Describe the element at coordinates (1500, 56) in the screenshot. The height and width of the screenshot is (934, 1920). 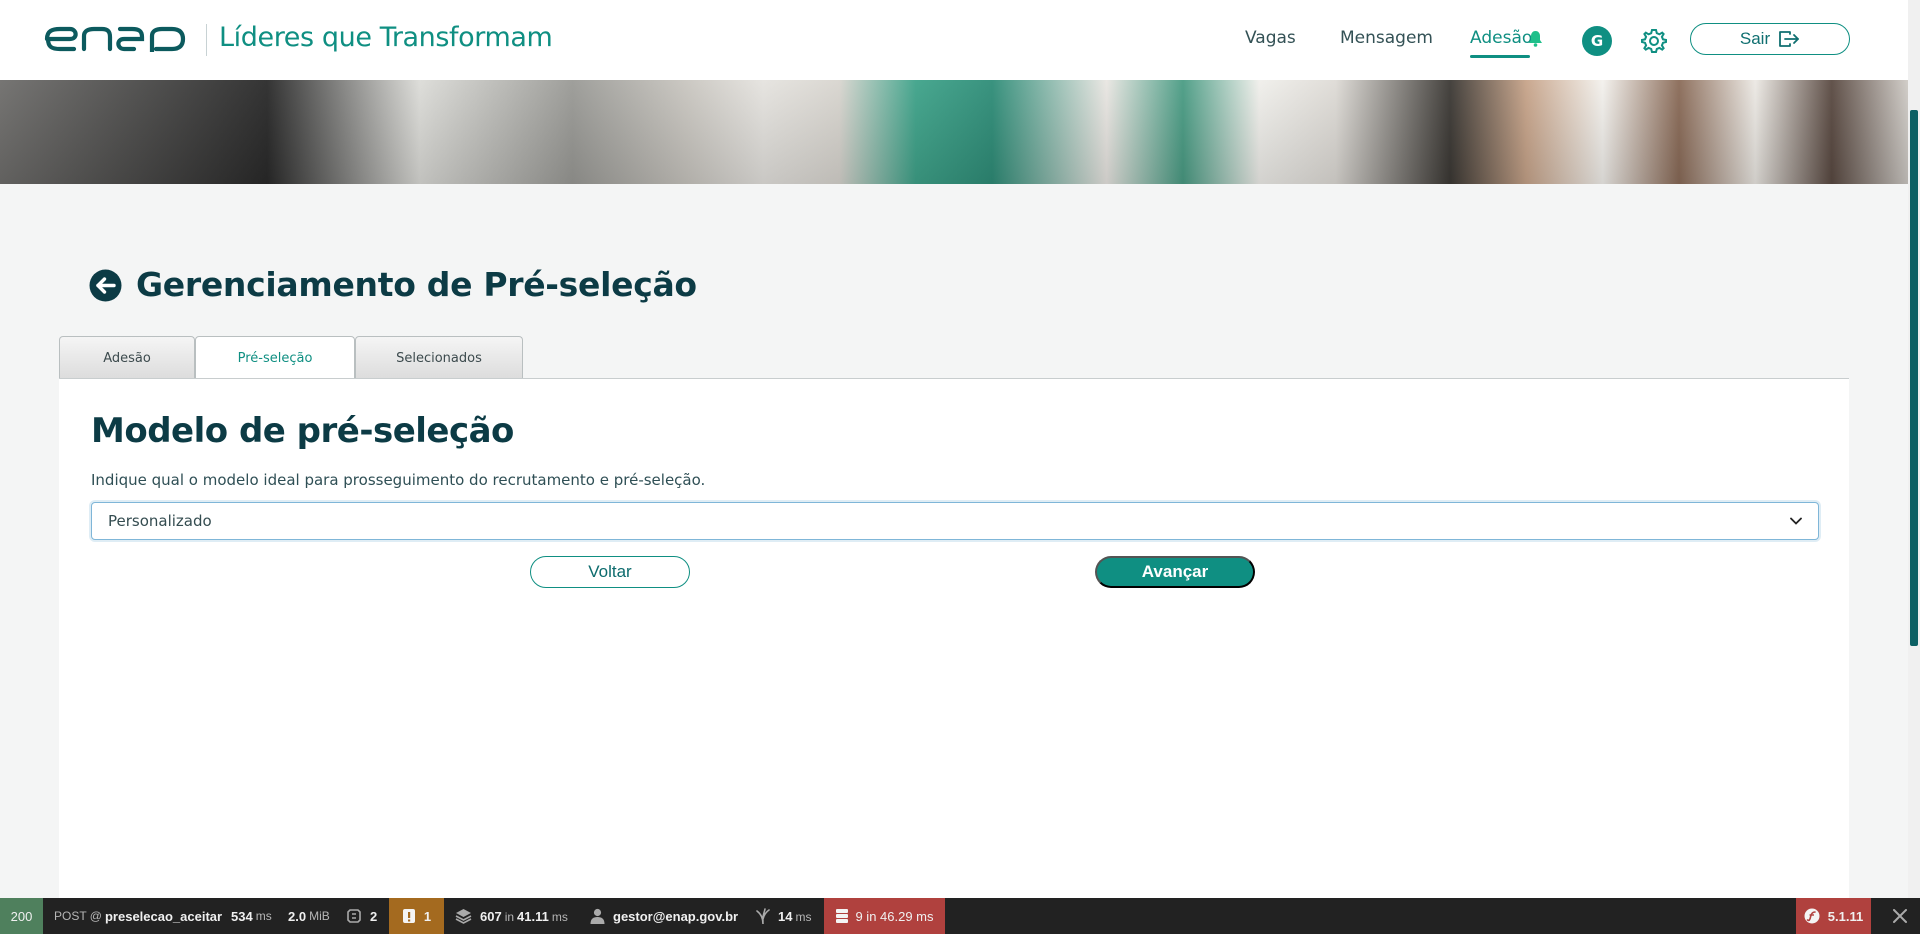
I see `active-nav-underline` at that location.